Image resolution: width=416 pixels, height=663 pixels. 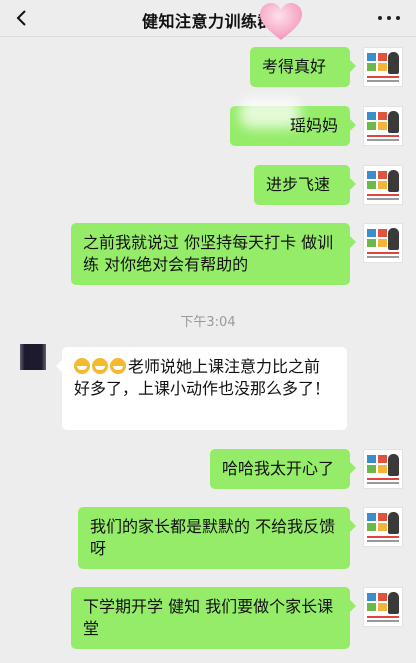 What do you see at coordinates (213, 254) in the screenshot?
I see `chat-bubble: 之前我就说过 你坚持每天打卡 做训练 对你绝对会有帮助的` at bounding box center [213, 254].